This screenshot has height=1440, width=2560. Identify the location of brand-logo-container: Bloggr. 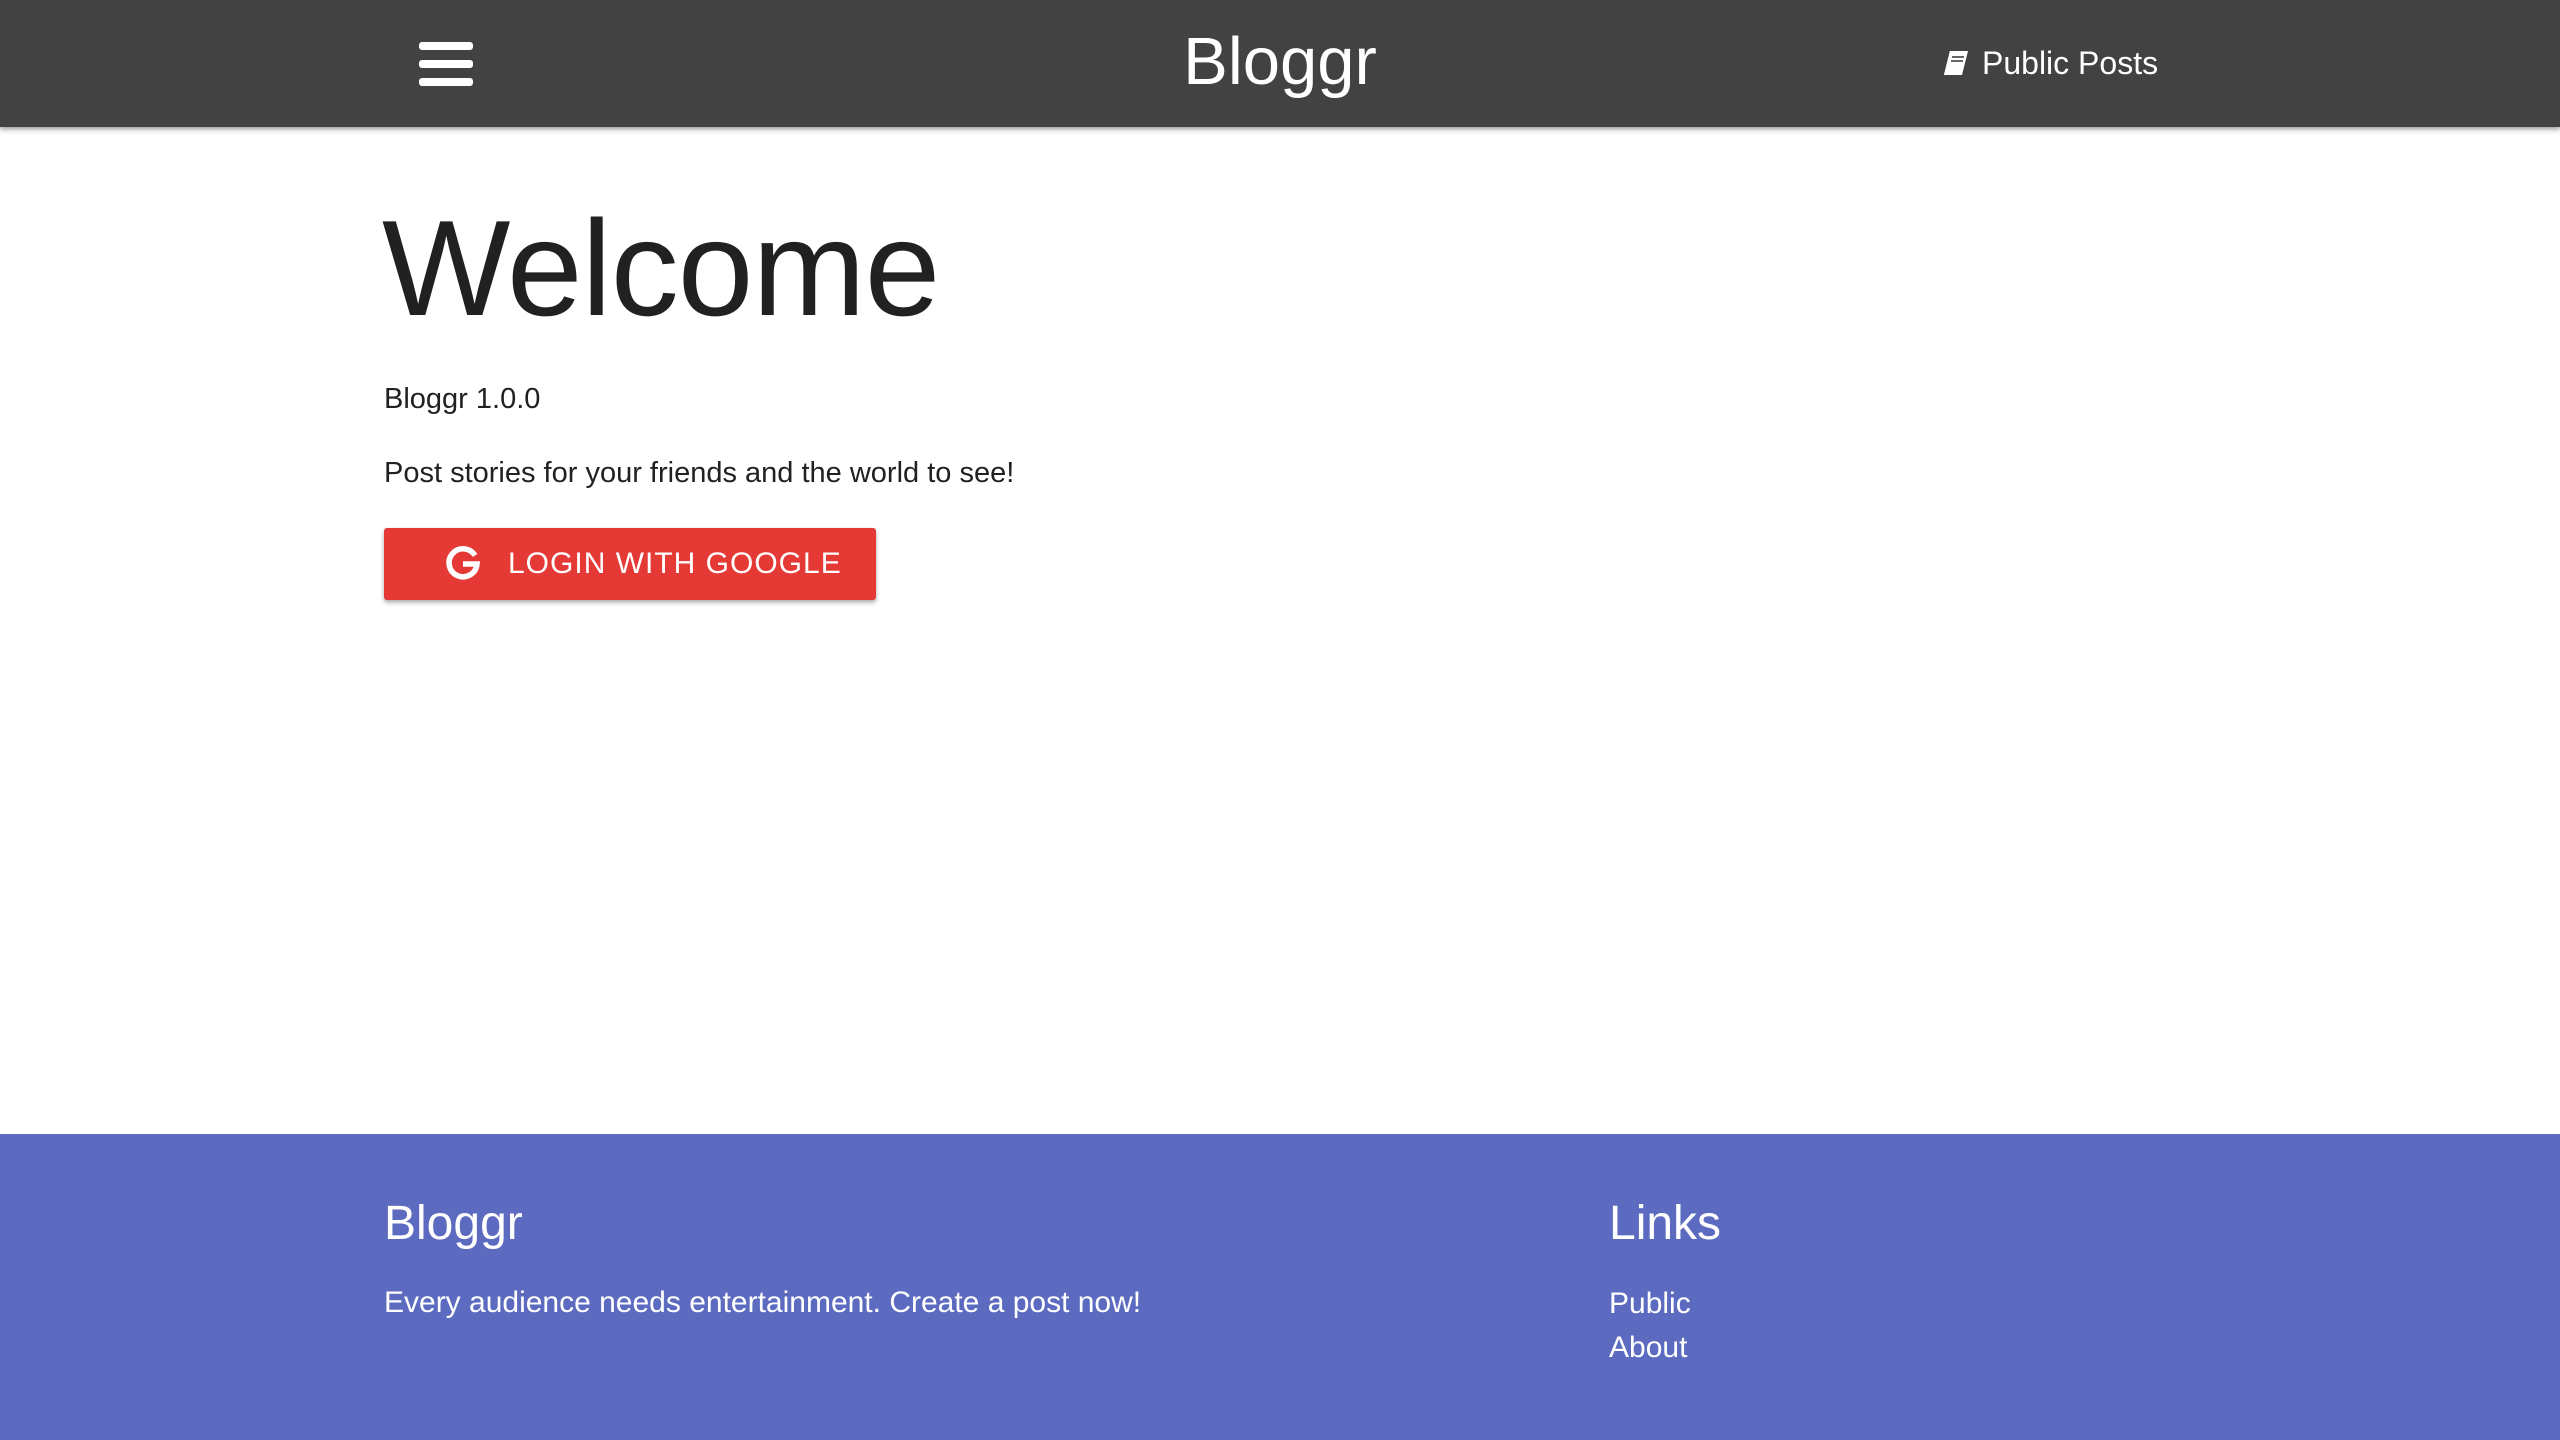
(1280, 63).